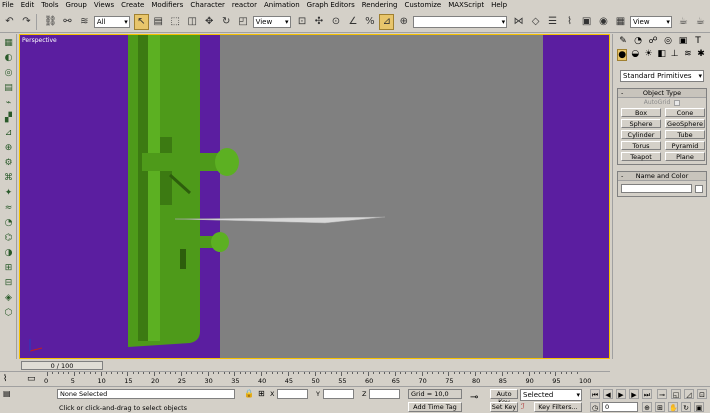 This screenshot has height=413, width=710. I want to click on lock-selection-icon: 🔒, so click(249, 394).